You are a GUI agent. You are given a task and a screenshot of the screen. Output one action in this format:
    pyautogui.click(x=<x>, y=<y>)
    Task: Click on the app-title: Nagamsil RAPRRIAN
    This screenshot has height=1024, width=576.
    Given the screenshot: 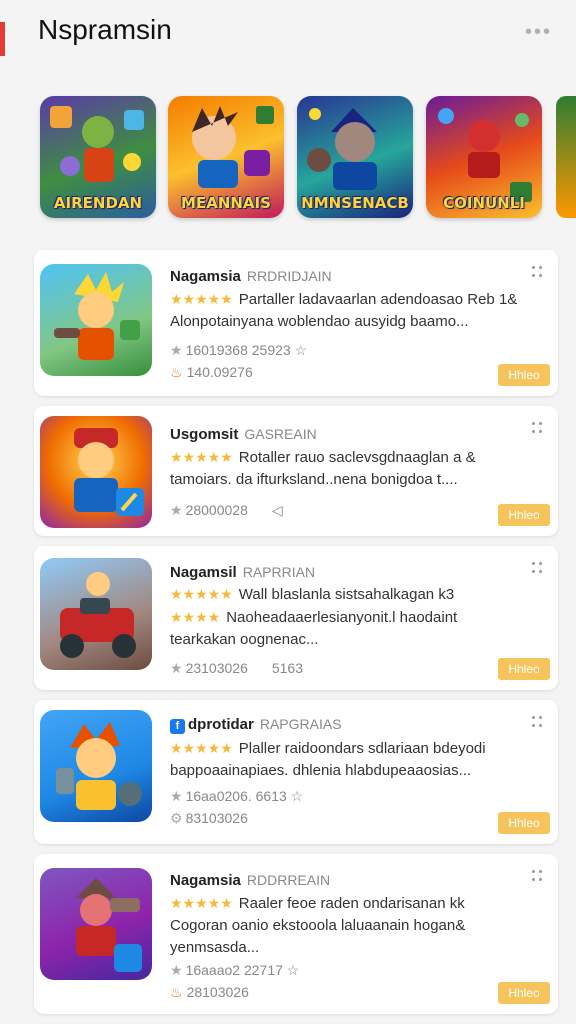 What is the action you would take?
    pyautogui.click(x=242, y=572)
    